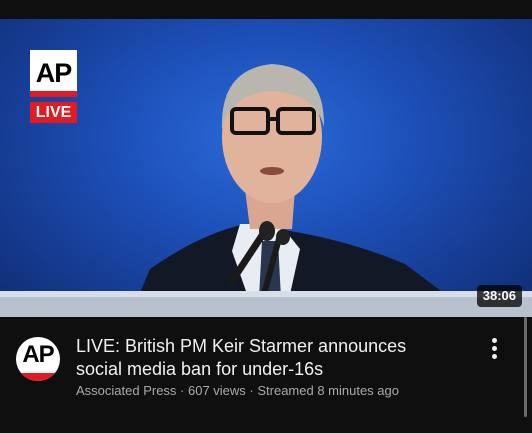 This screenshot has height=433, width=532. I want to click on more-vertical-icon, so click(494, 349).